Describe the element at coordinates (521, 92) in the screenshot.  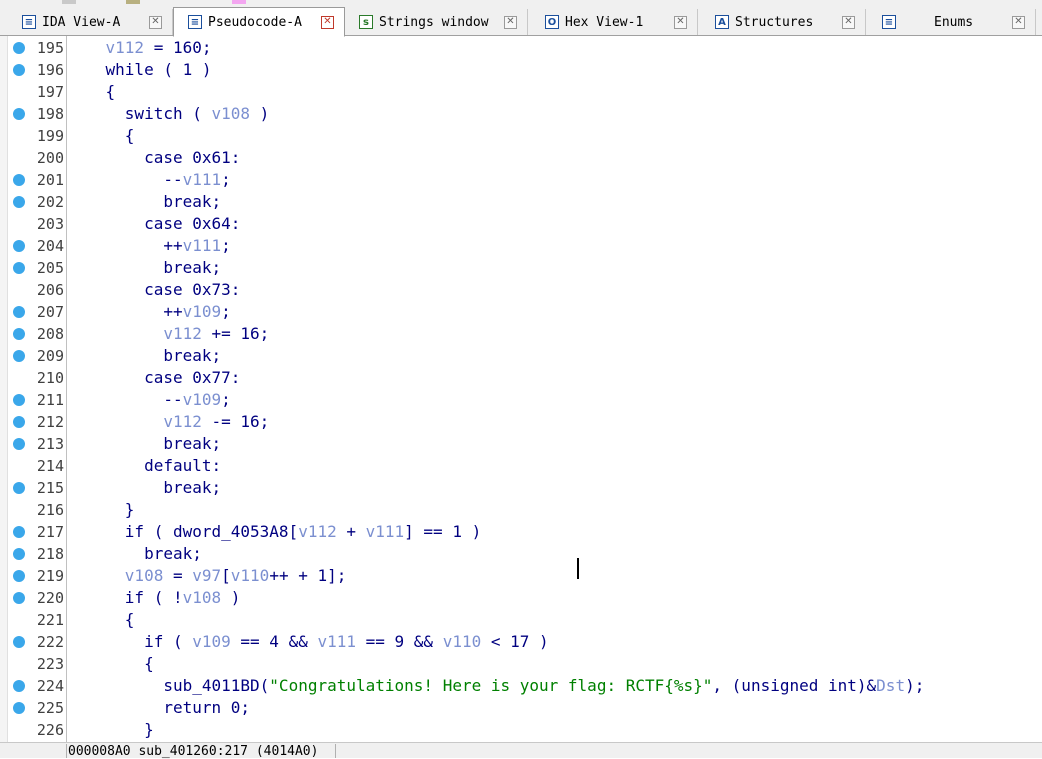
I see `code-line: 197 {` at that location.